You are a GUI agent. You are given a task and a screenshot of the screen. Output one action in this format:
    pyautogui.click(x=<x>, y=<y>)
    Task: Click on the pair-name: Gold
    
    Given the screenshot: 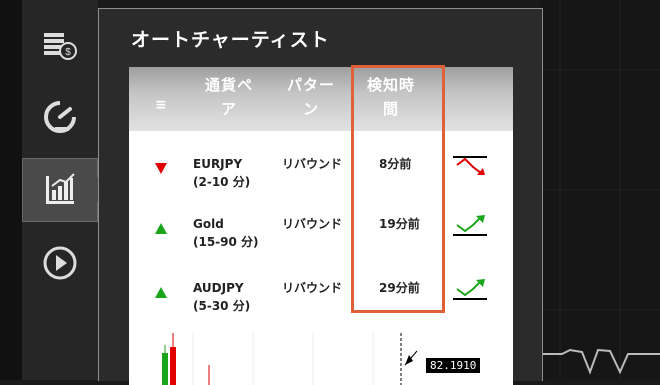 What is the action you would take?
    pyautogui.click(x=208, y=224)
    